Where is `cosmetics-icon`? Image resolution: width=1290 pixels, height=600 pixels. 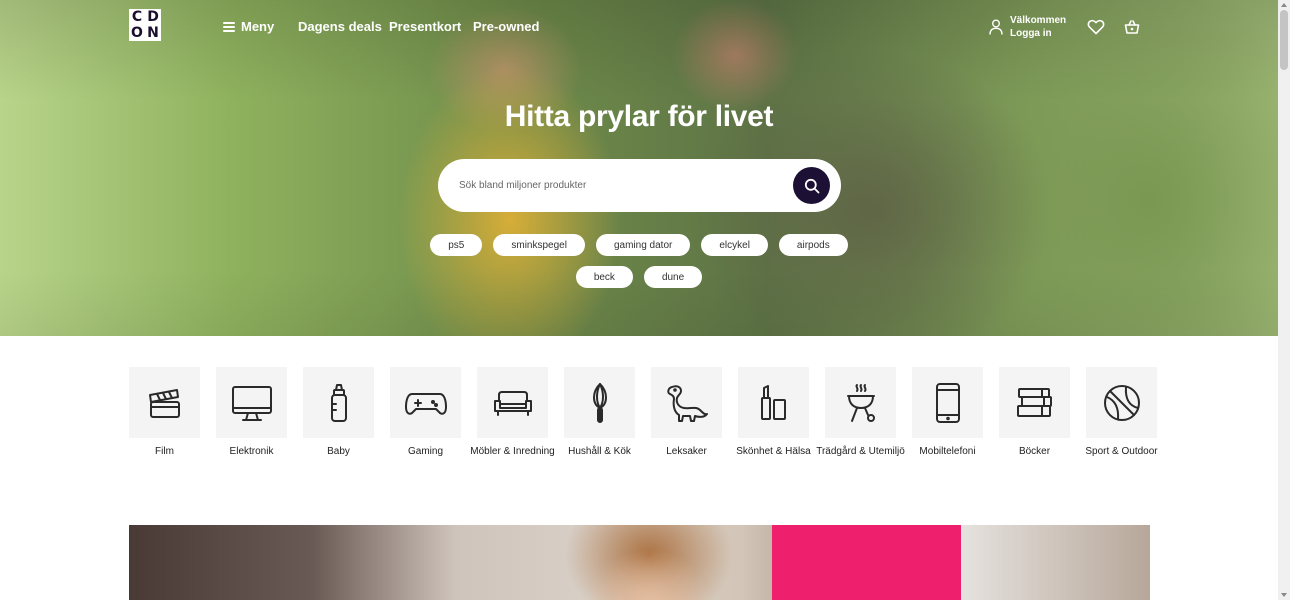
cosmetics-icon is located at coordinates (773, 402).